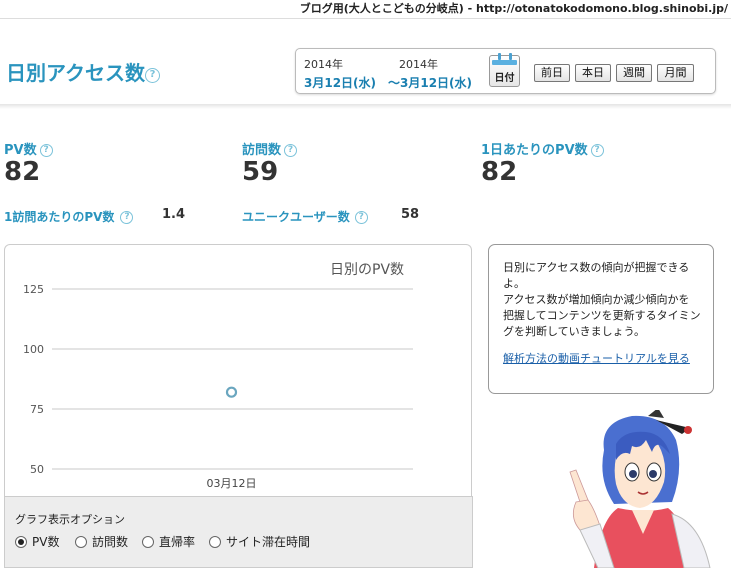 The width and height of the screenshot is (731, 568). Describe the element at coordinates (323, 64) in the screenshot. I see `start-year: 2014年` at that location.